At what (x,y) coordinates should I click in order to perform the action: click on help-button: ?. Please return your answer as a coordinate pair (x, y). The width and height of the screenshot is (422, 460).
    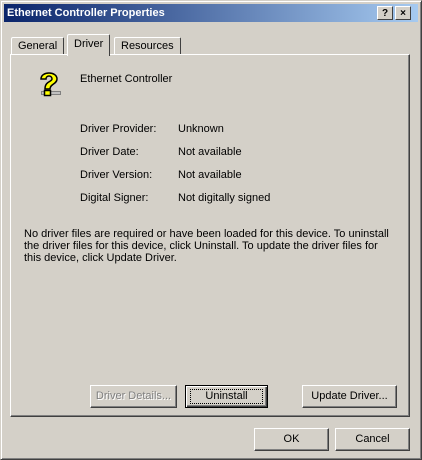
    Looking at the image, I should click on (385, 13).